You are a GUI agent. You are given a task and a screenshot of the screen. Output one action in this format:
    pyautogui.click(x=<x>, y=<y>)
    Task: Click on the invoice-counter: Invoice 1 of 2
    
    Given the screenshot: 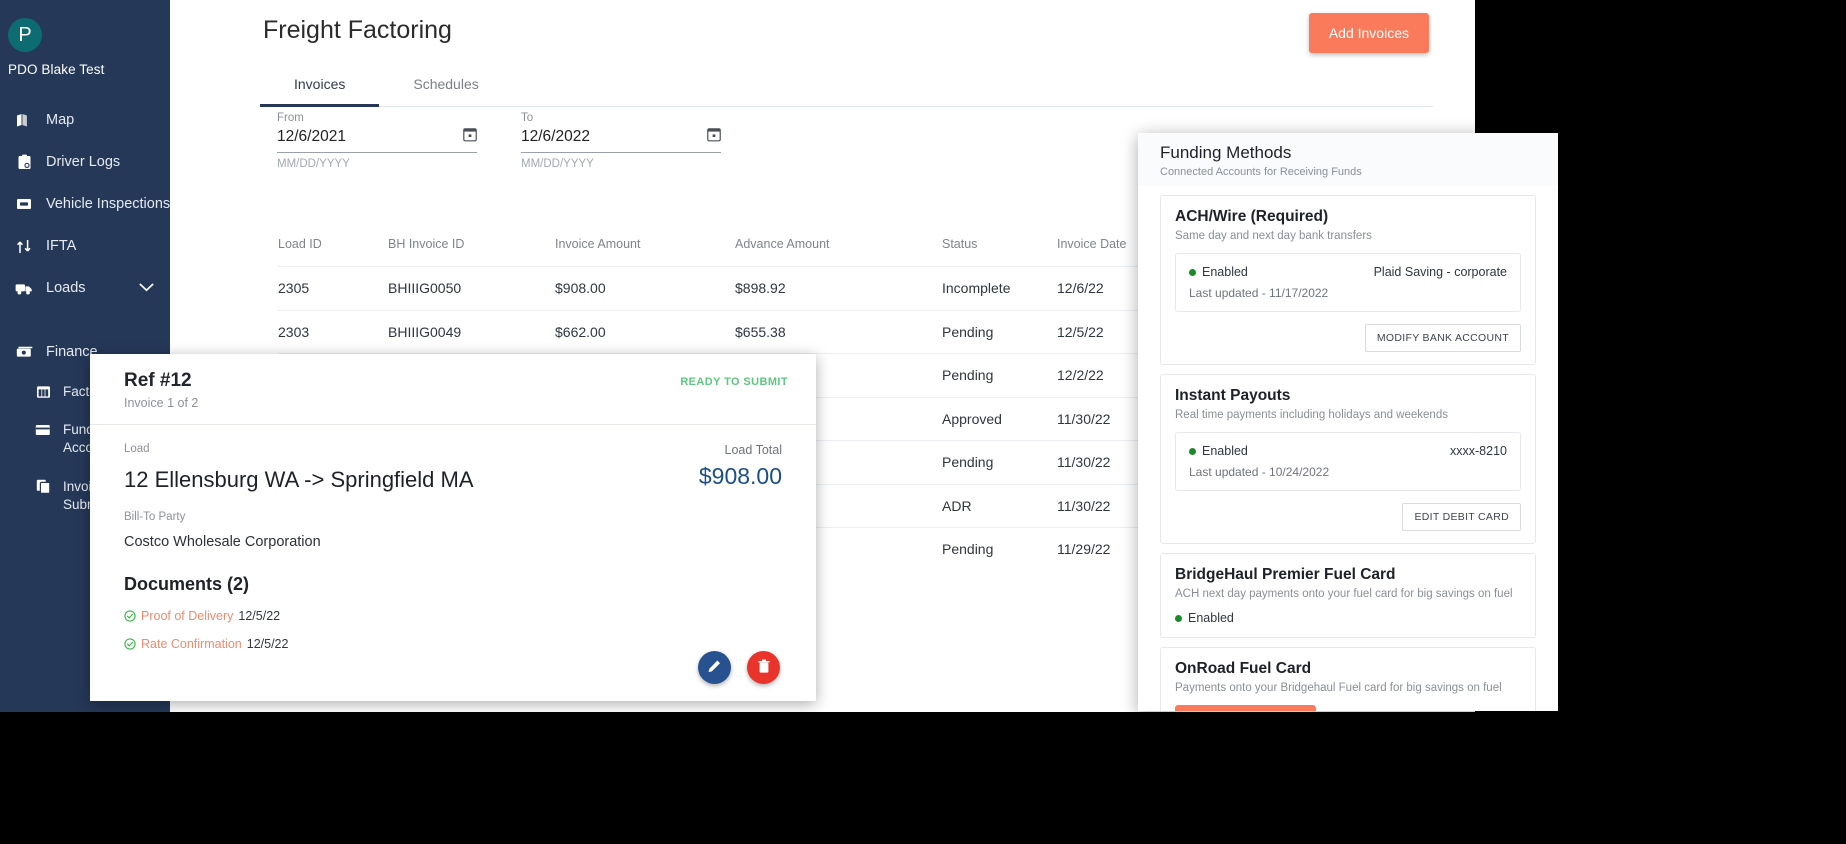 What is the action you would take?
    pyautogui.click(x=161, y=403)
    